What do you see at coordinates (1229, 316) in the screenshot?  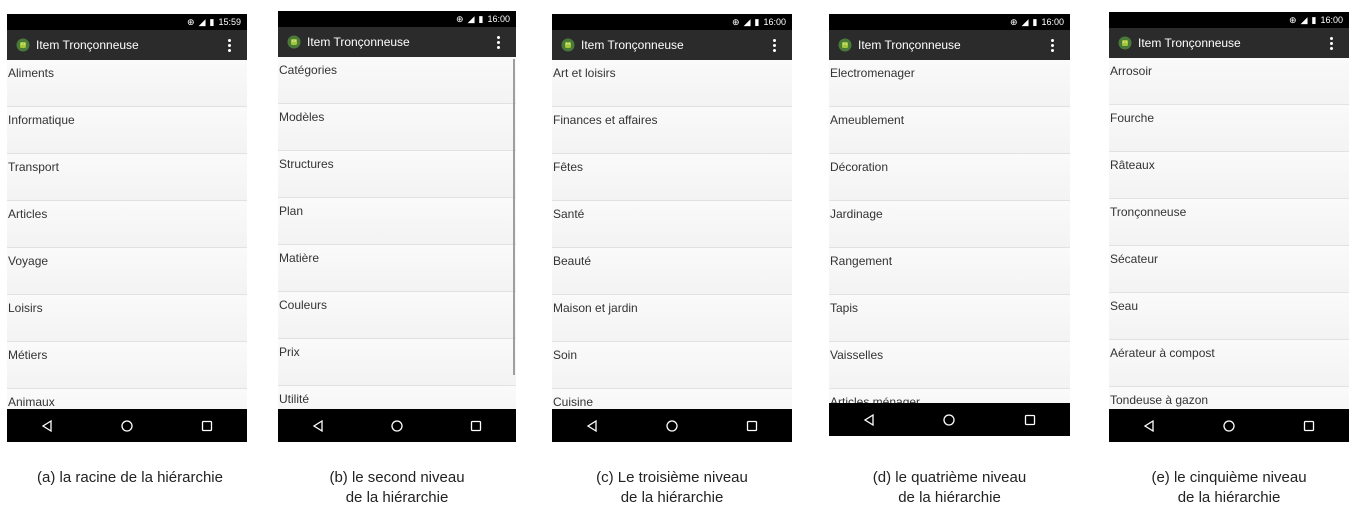 I see `list-item: Seau` at bounding box center [1229, 316].